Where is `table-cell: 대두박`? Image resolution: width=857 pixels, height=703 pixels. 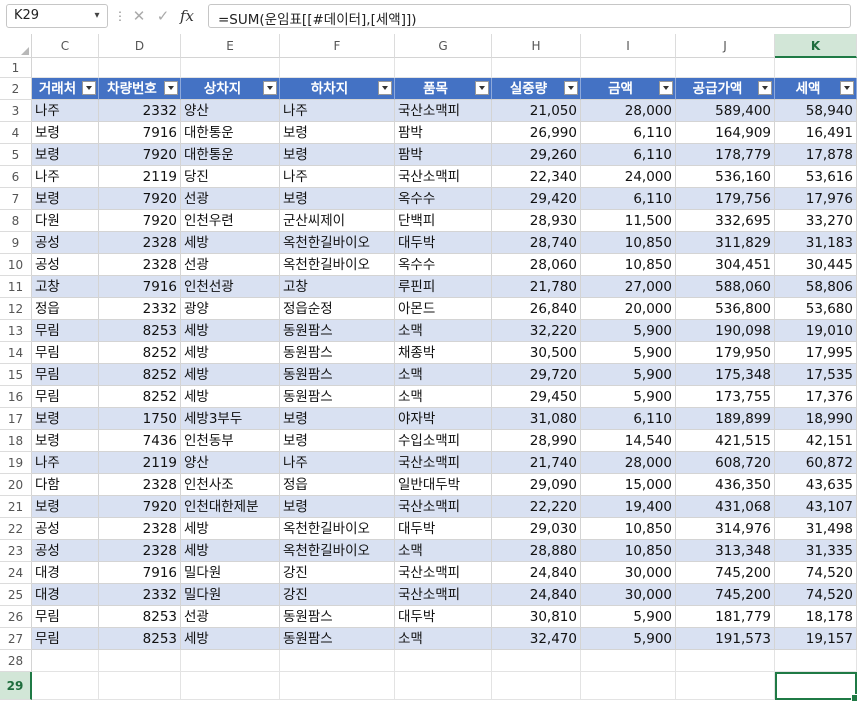 table-cell: 대두박 is located at coordinates (443, 243).